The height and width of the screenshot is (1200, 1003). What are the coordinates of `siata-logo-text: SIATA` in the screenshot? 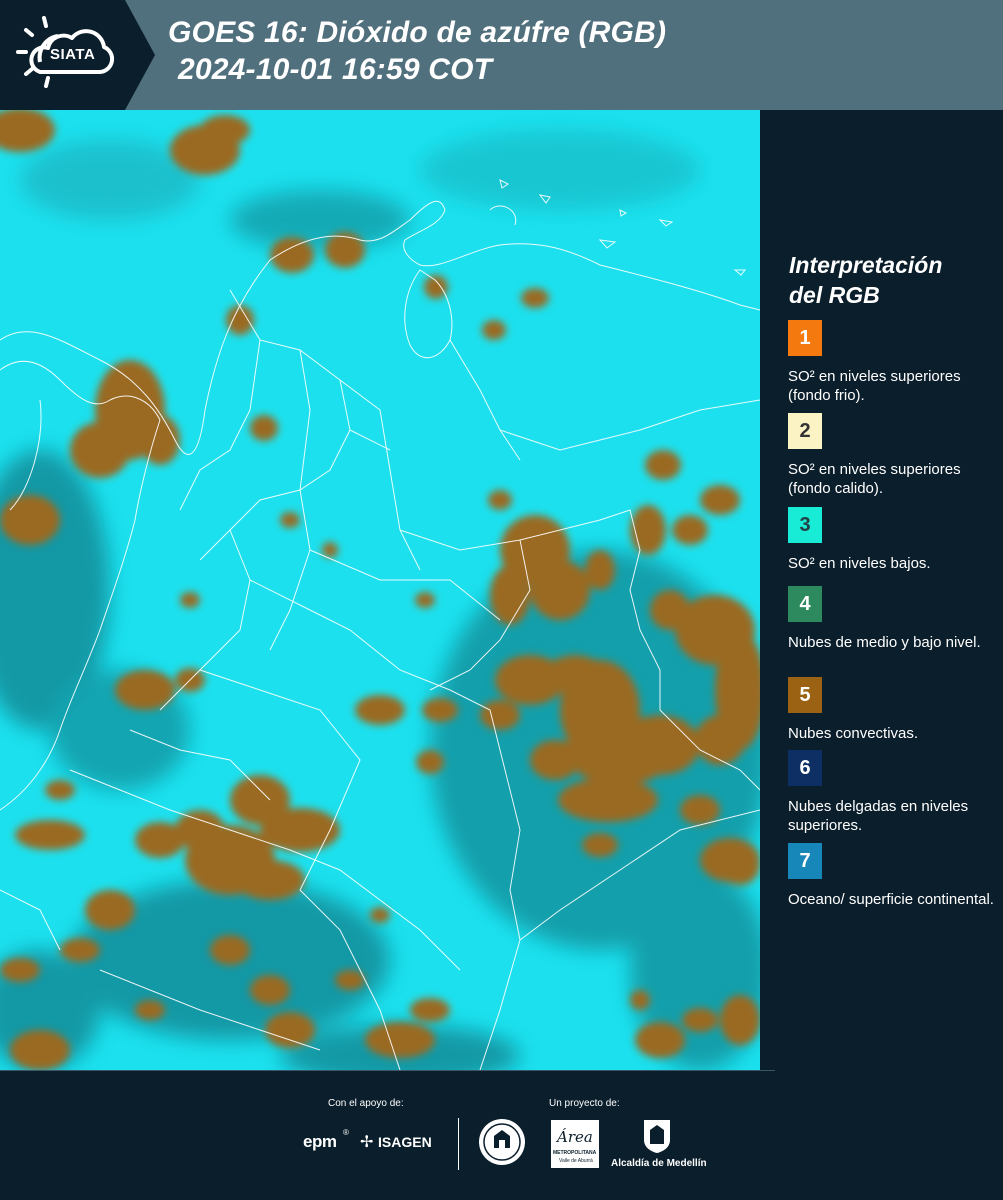 It's located at (73, 54).